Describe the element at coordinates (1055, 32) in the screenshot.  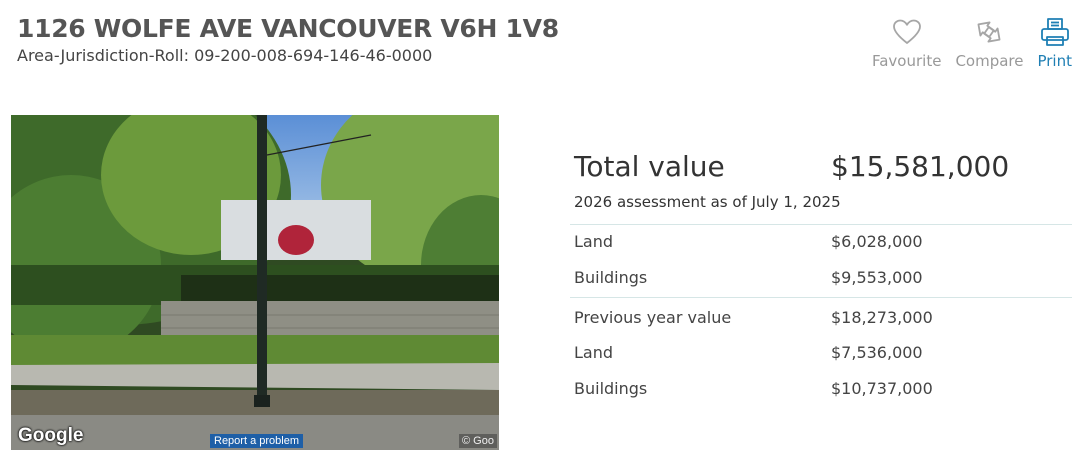
I see `printer-icon` at that location.